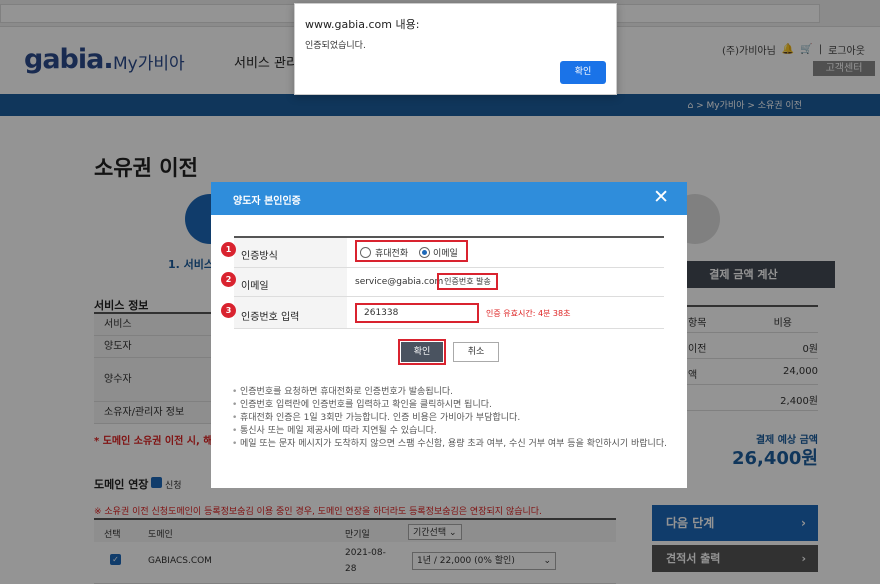 The height and width of the screenshot is (584, 880). I want to click on email-label: 이메일, so click(255, 286).